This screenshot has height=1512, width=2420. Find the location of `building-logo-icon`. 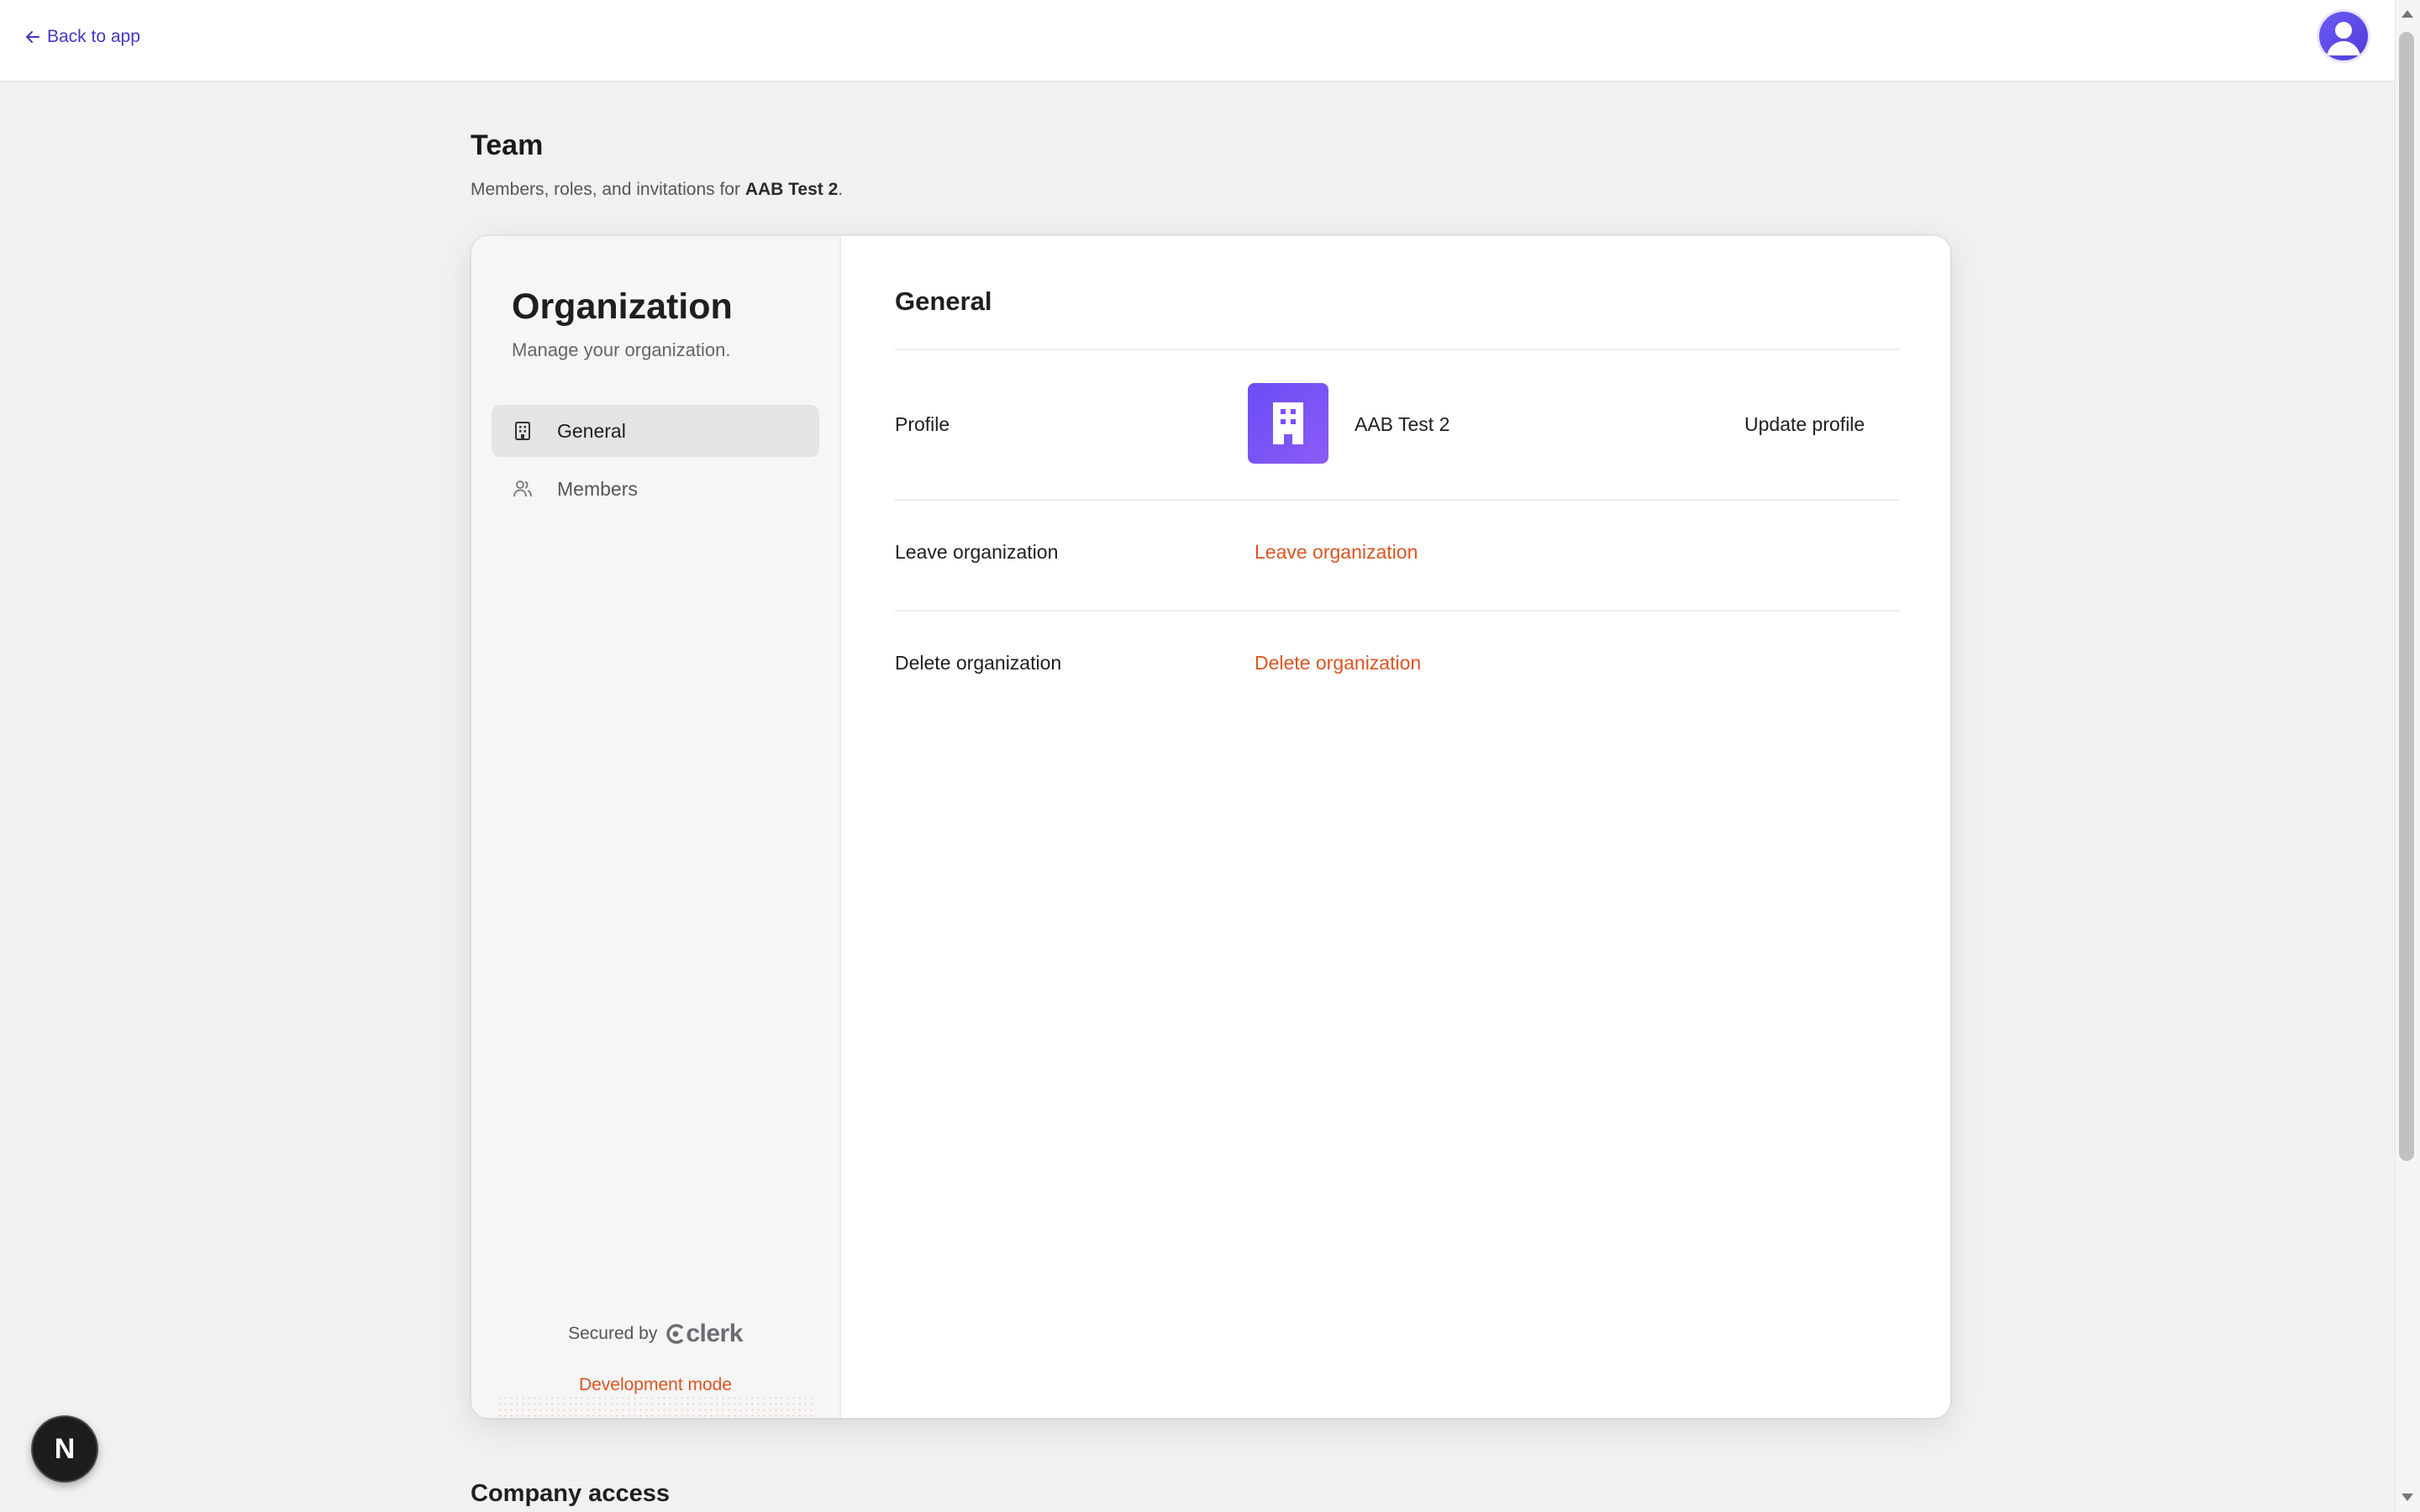

building-logo-icon is located at coordinates (1288, 423).